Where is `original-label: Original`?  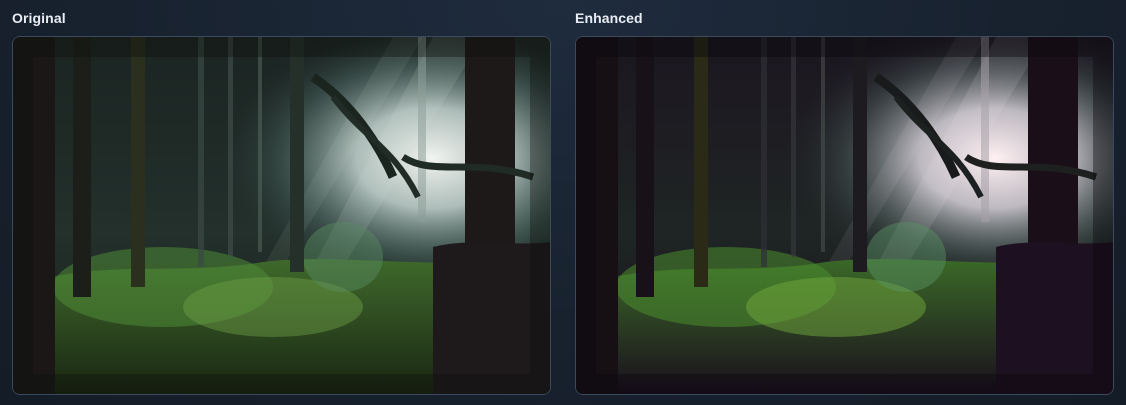
original-label: Original is located at coordinates (39, 18).